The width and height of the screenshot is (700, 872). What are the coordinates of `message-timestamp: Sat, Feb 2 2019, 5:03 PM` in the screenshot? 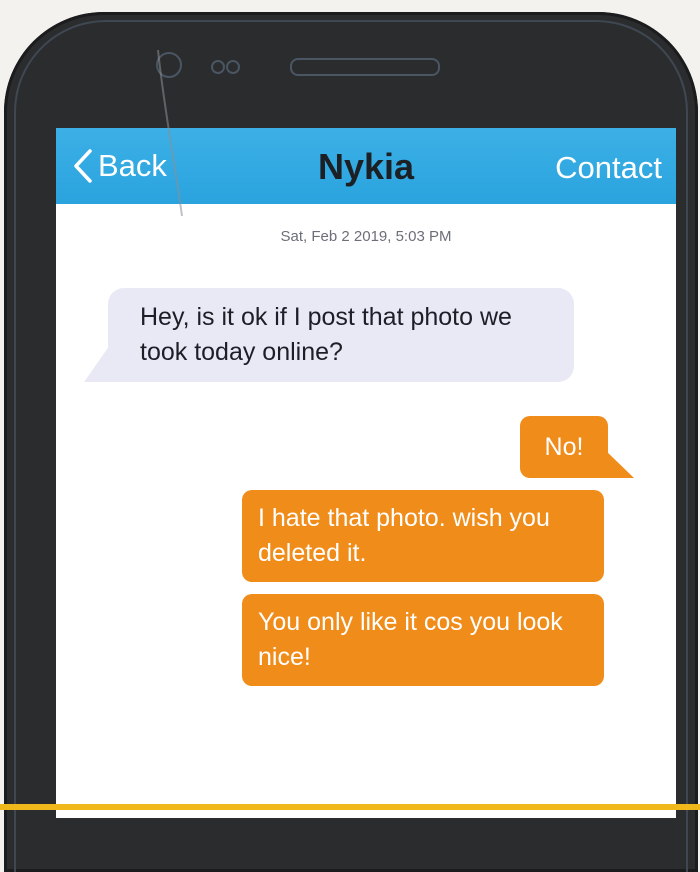 It's located at (366, 236).